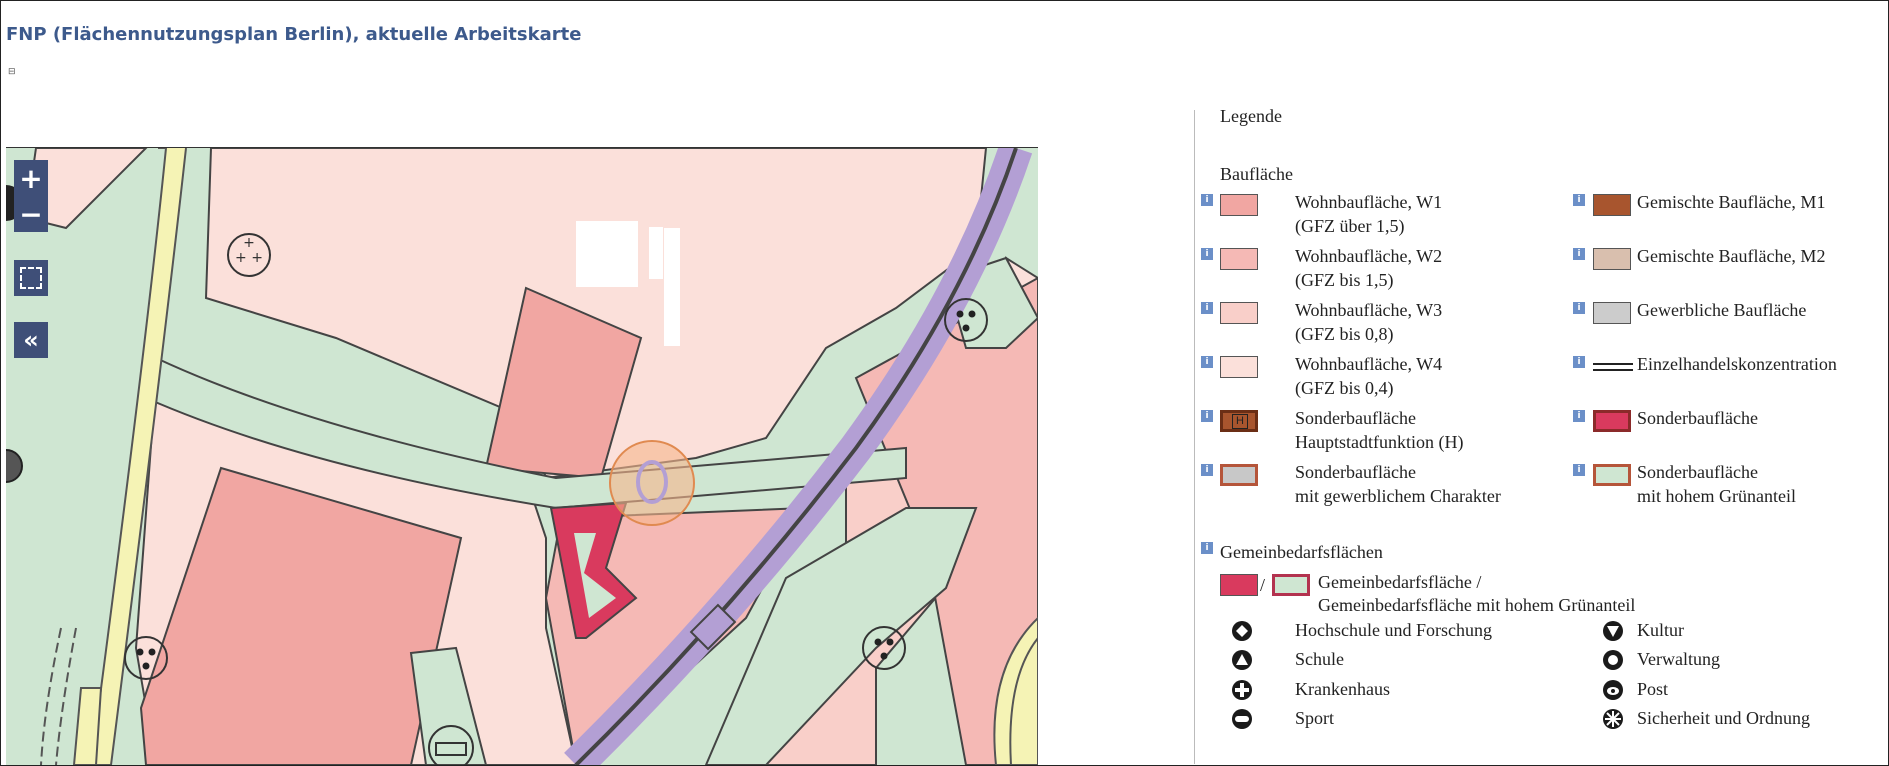 Image resolution: width=1889 pixels, height=766 pixels. I want to click on fullscreen-button, so click(31, 278).